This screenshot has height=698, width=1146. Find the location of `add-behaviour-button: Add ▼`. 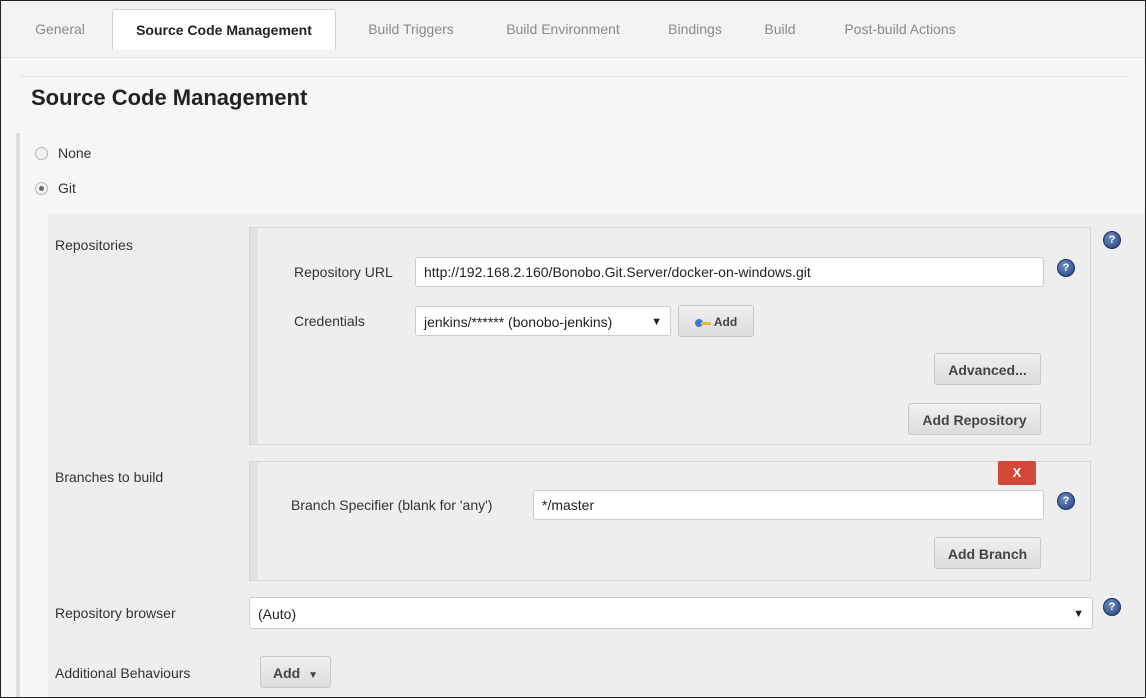

add-behaviour-button: Add ▼ is located at coordinates (295, 672).